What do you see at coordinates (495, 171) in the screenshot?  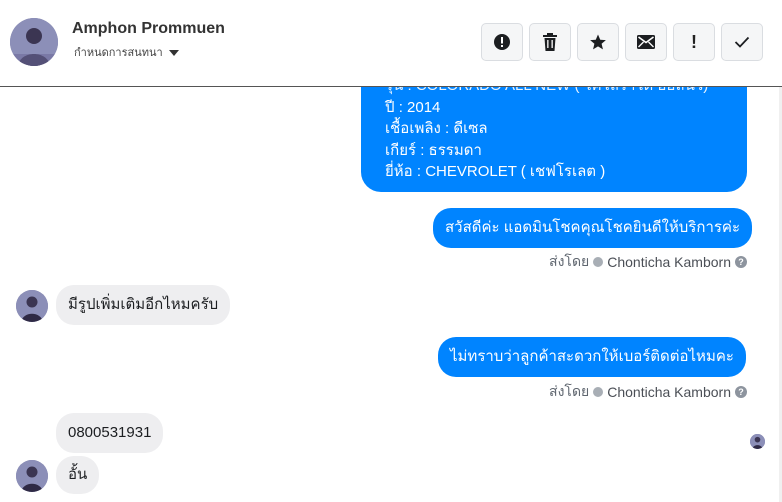 I see `product-brand-line: ยี่ห้อ : CHEVROLET ( เชฟโรเลต )` at bounding box center [495, 171].